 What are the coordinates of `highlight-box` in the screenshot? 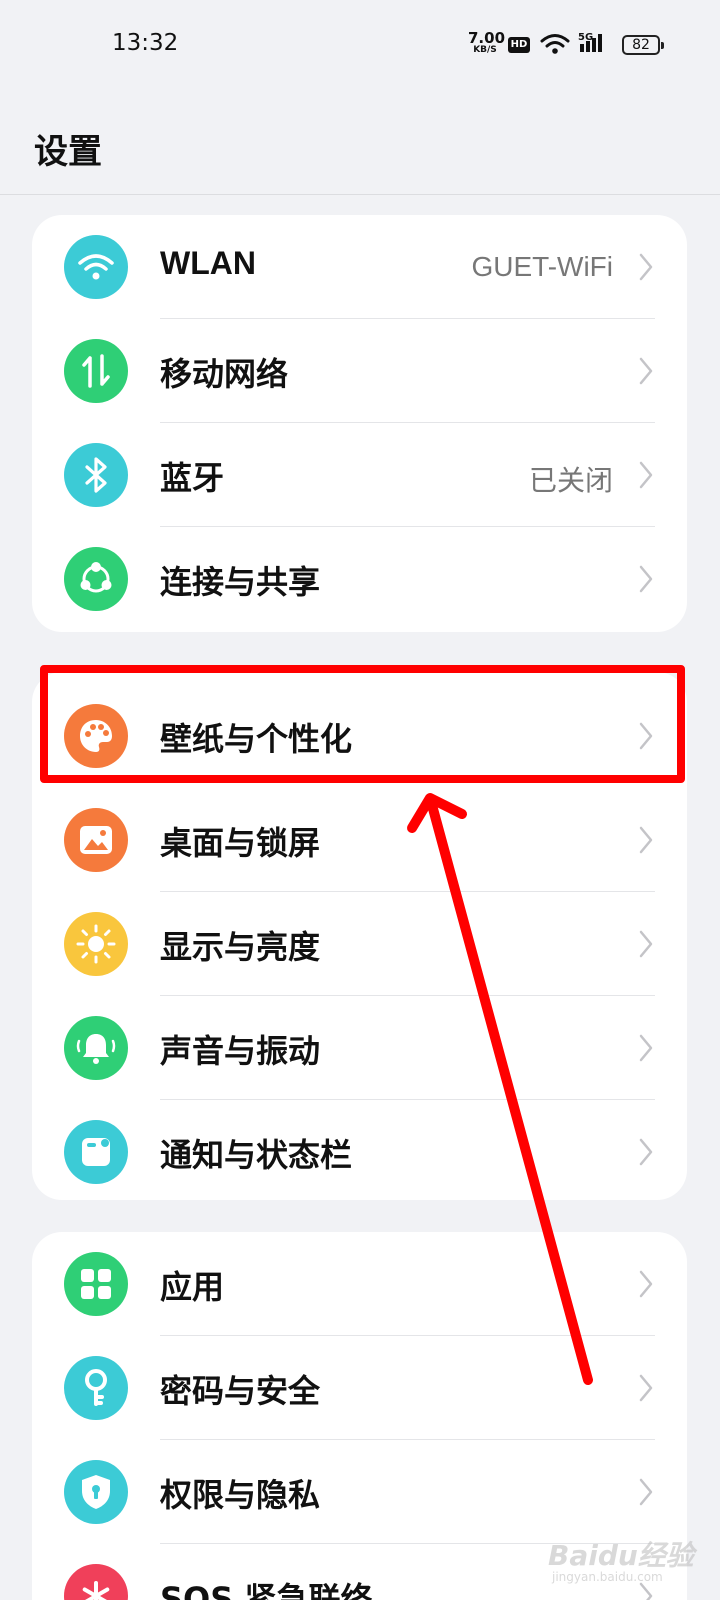 It's located at (362, 724).